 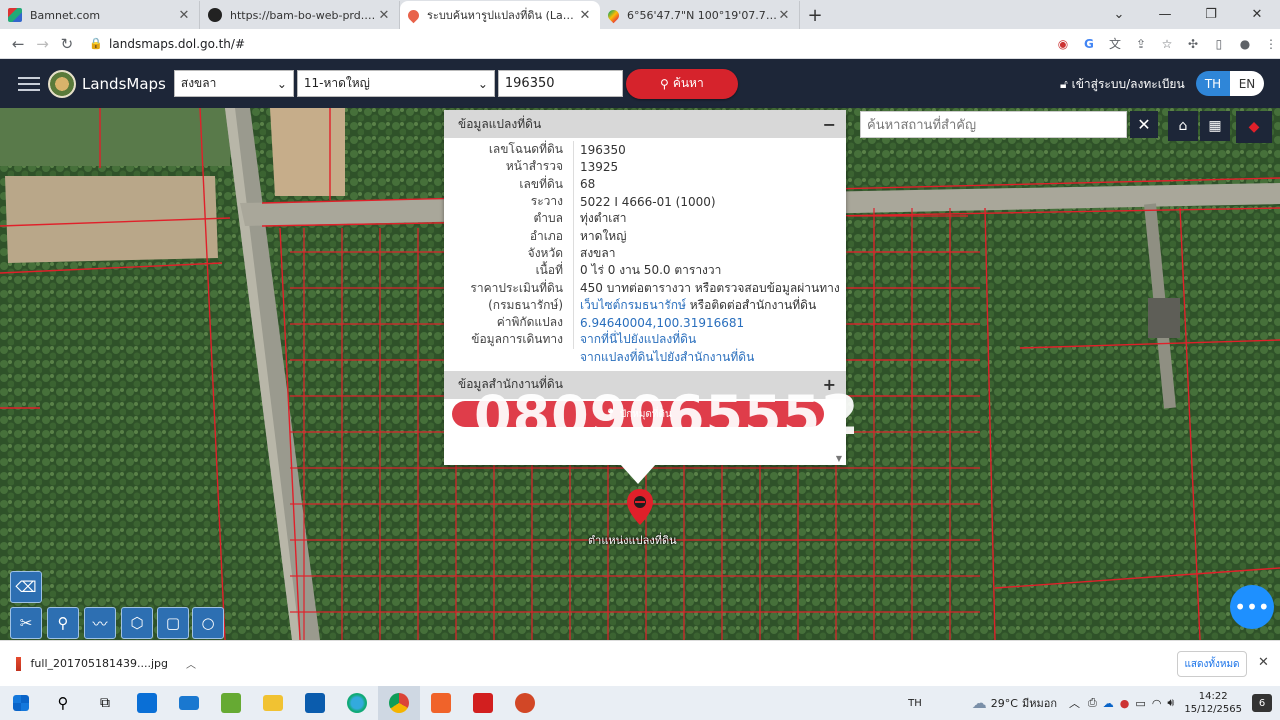 What do you see at coordinates (1219, 44) in the screenshot?
I see `side-panel-icon: ▯` at bounding box center [1219, 44].